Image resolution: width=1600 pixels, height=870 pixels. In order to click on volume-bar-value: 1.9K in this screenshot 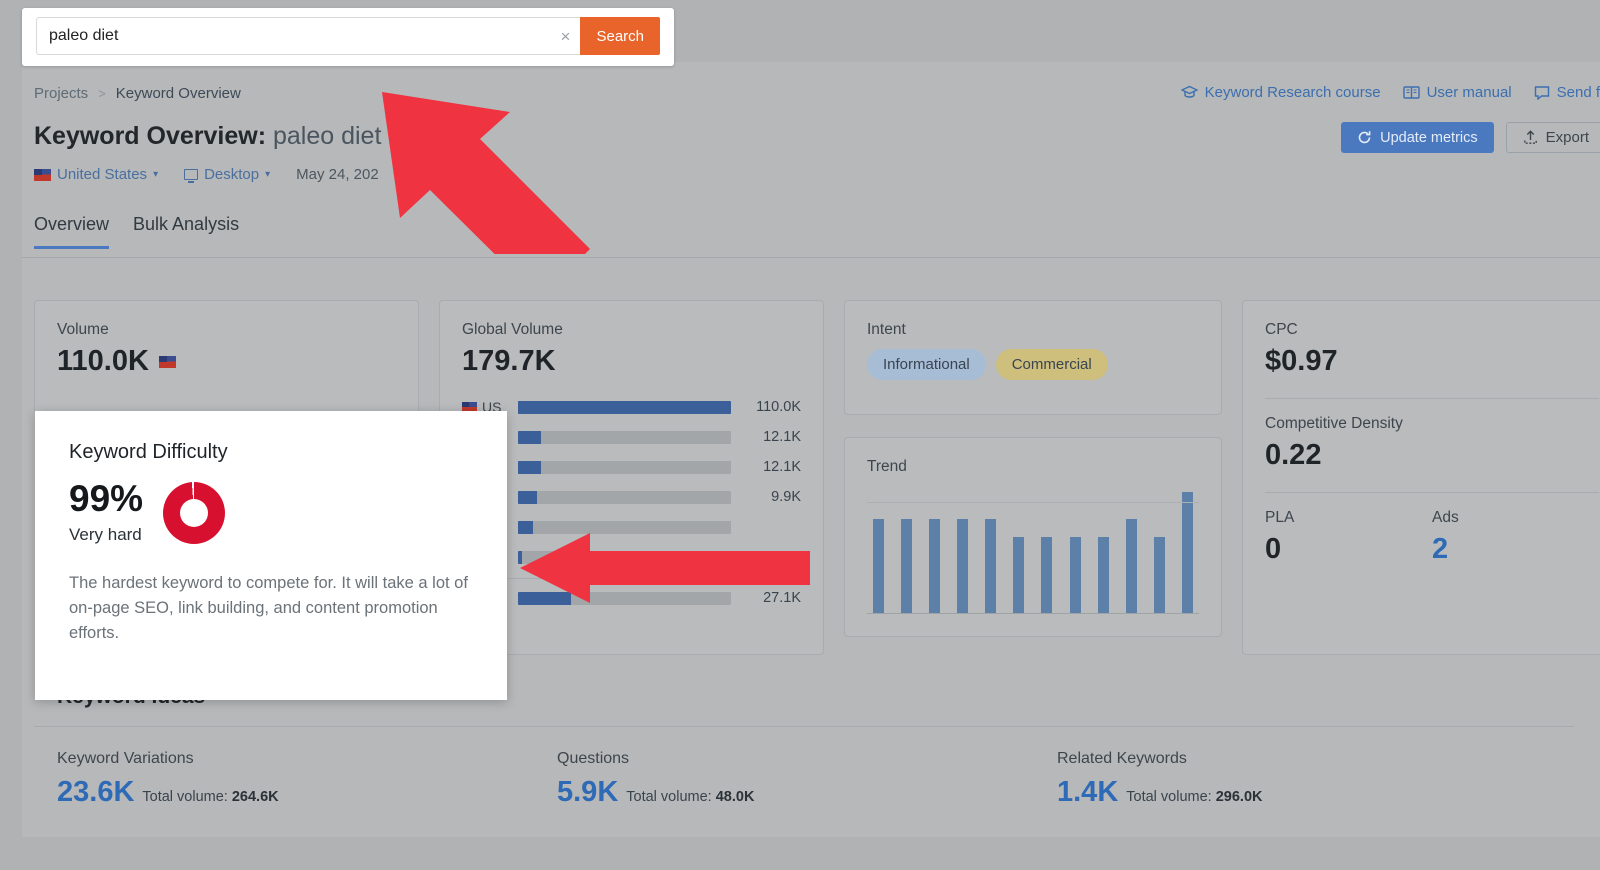, I will do `click(786, 557)`.